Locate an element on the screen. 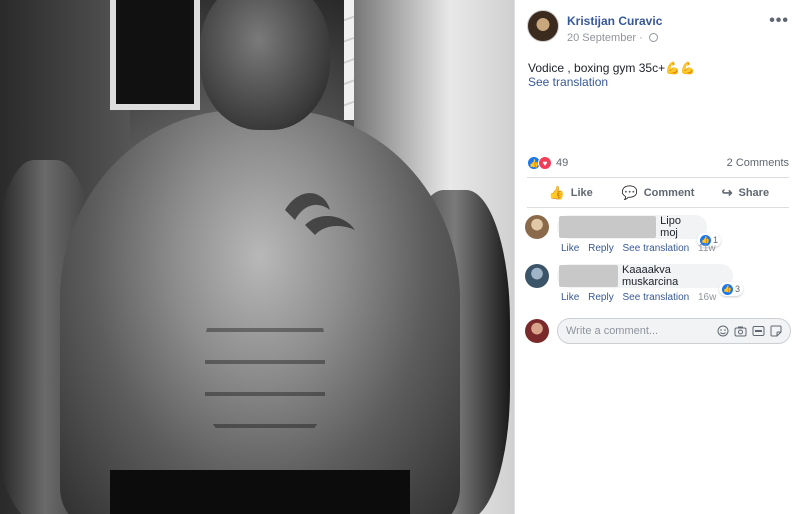 This screenshot has width=800, height=514. like-button: 👍 Like is located at coordinates (570, 193).